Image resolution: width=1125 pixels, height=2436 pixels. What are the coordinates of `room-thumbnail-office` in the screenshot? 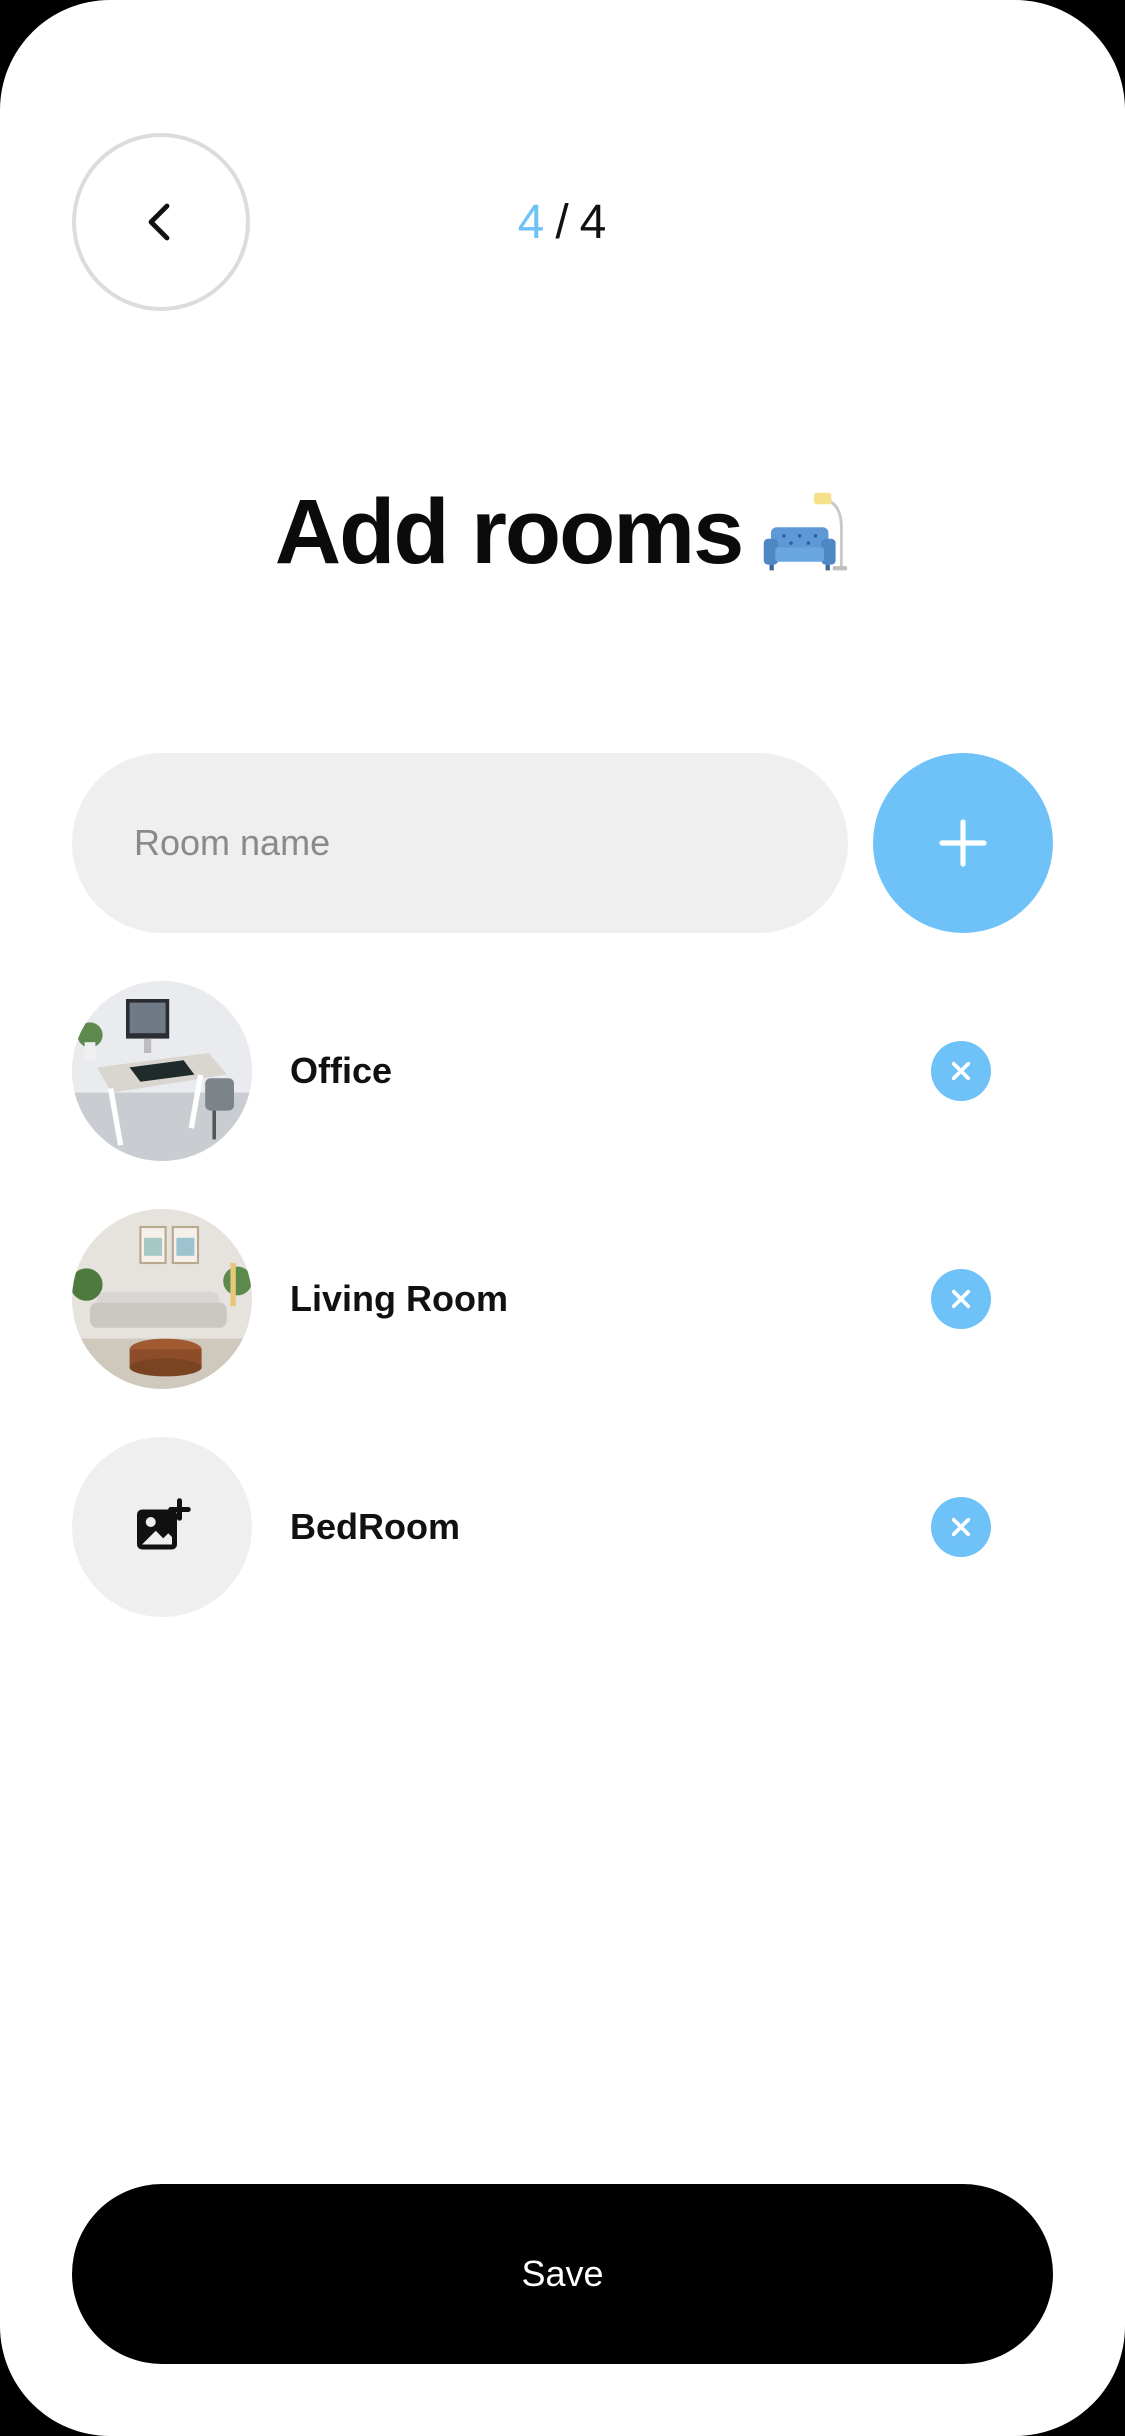 It's located at (162, 1071).